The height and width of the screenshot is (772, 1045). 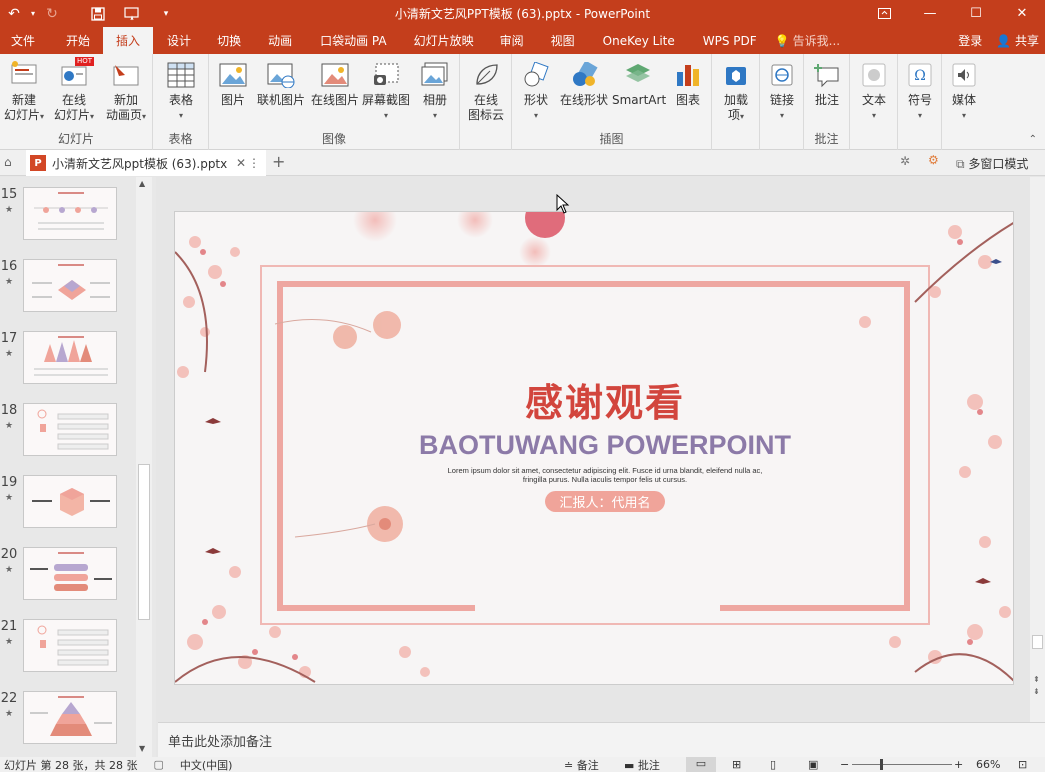 I want to click on tab-view: 视图, so click(x=563, y=40).